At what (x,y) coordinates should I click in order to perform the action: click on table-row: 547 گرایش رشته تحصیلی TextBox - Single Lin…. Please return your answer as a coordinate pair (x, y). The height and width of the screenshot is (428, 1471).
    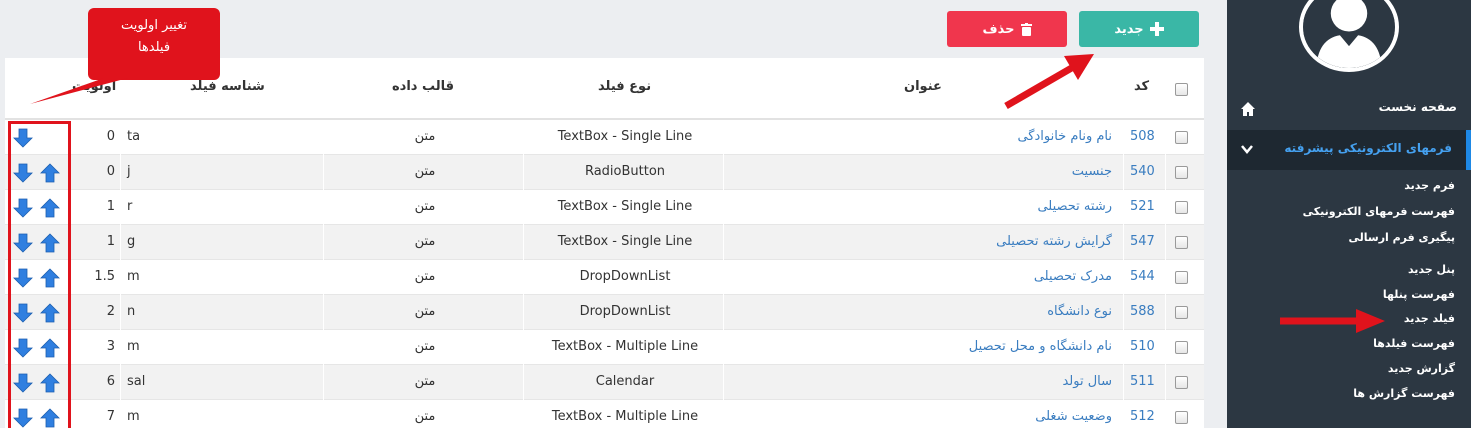
    Looking at the image, I should click on (604, 242).